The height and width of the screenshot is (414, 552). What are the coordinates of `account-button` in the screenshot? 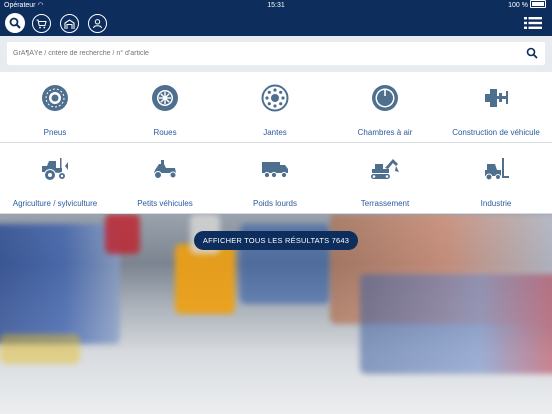 It's located at (97, 23).